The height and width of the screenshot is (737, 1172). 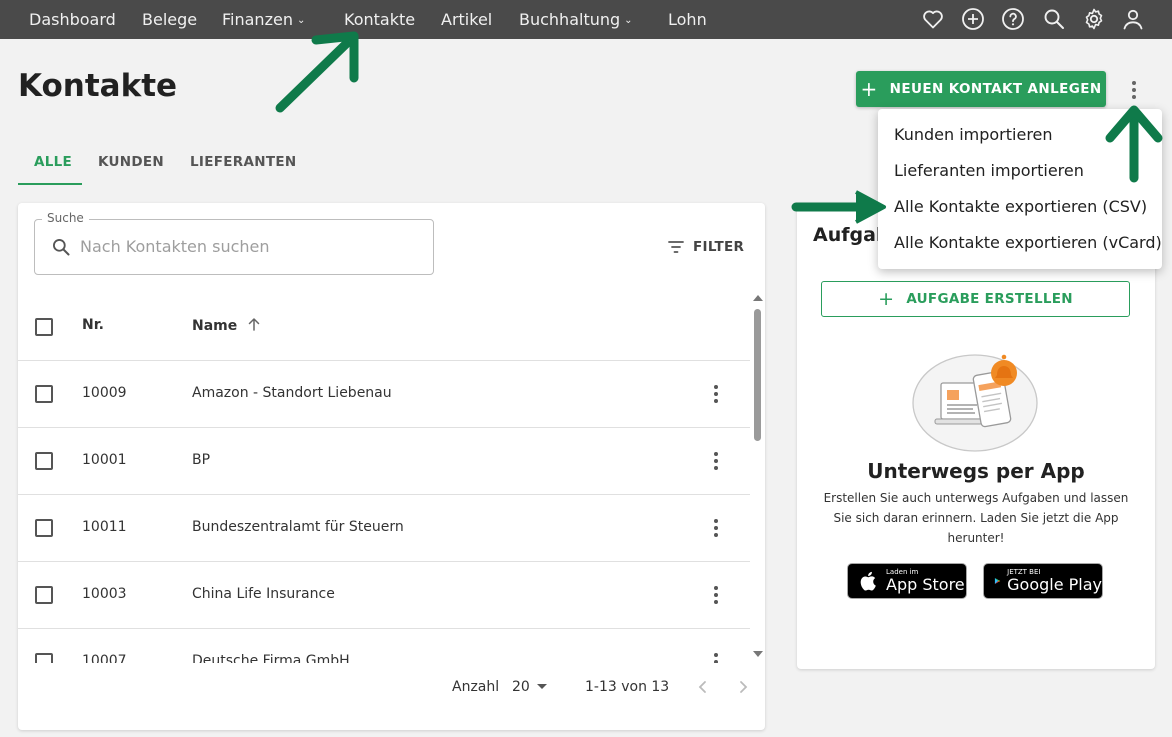 I want to click on cell-name: China Life Insurance, so click(x=263, y=594).